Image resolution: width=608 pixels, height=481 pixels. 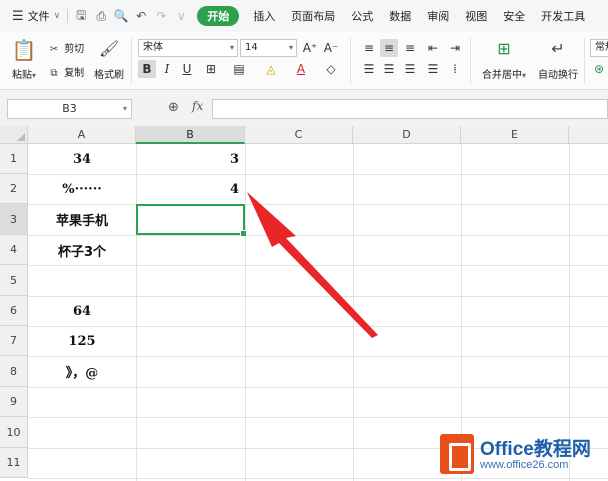 I want to click on tab-data: 数据, so click(x=400, y=16).